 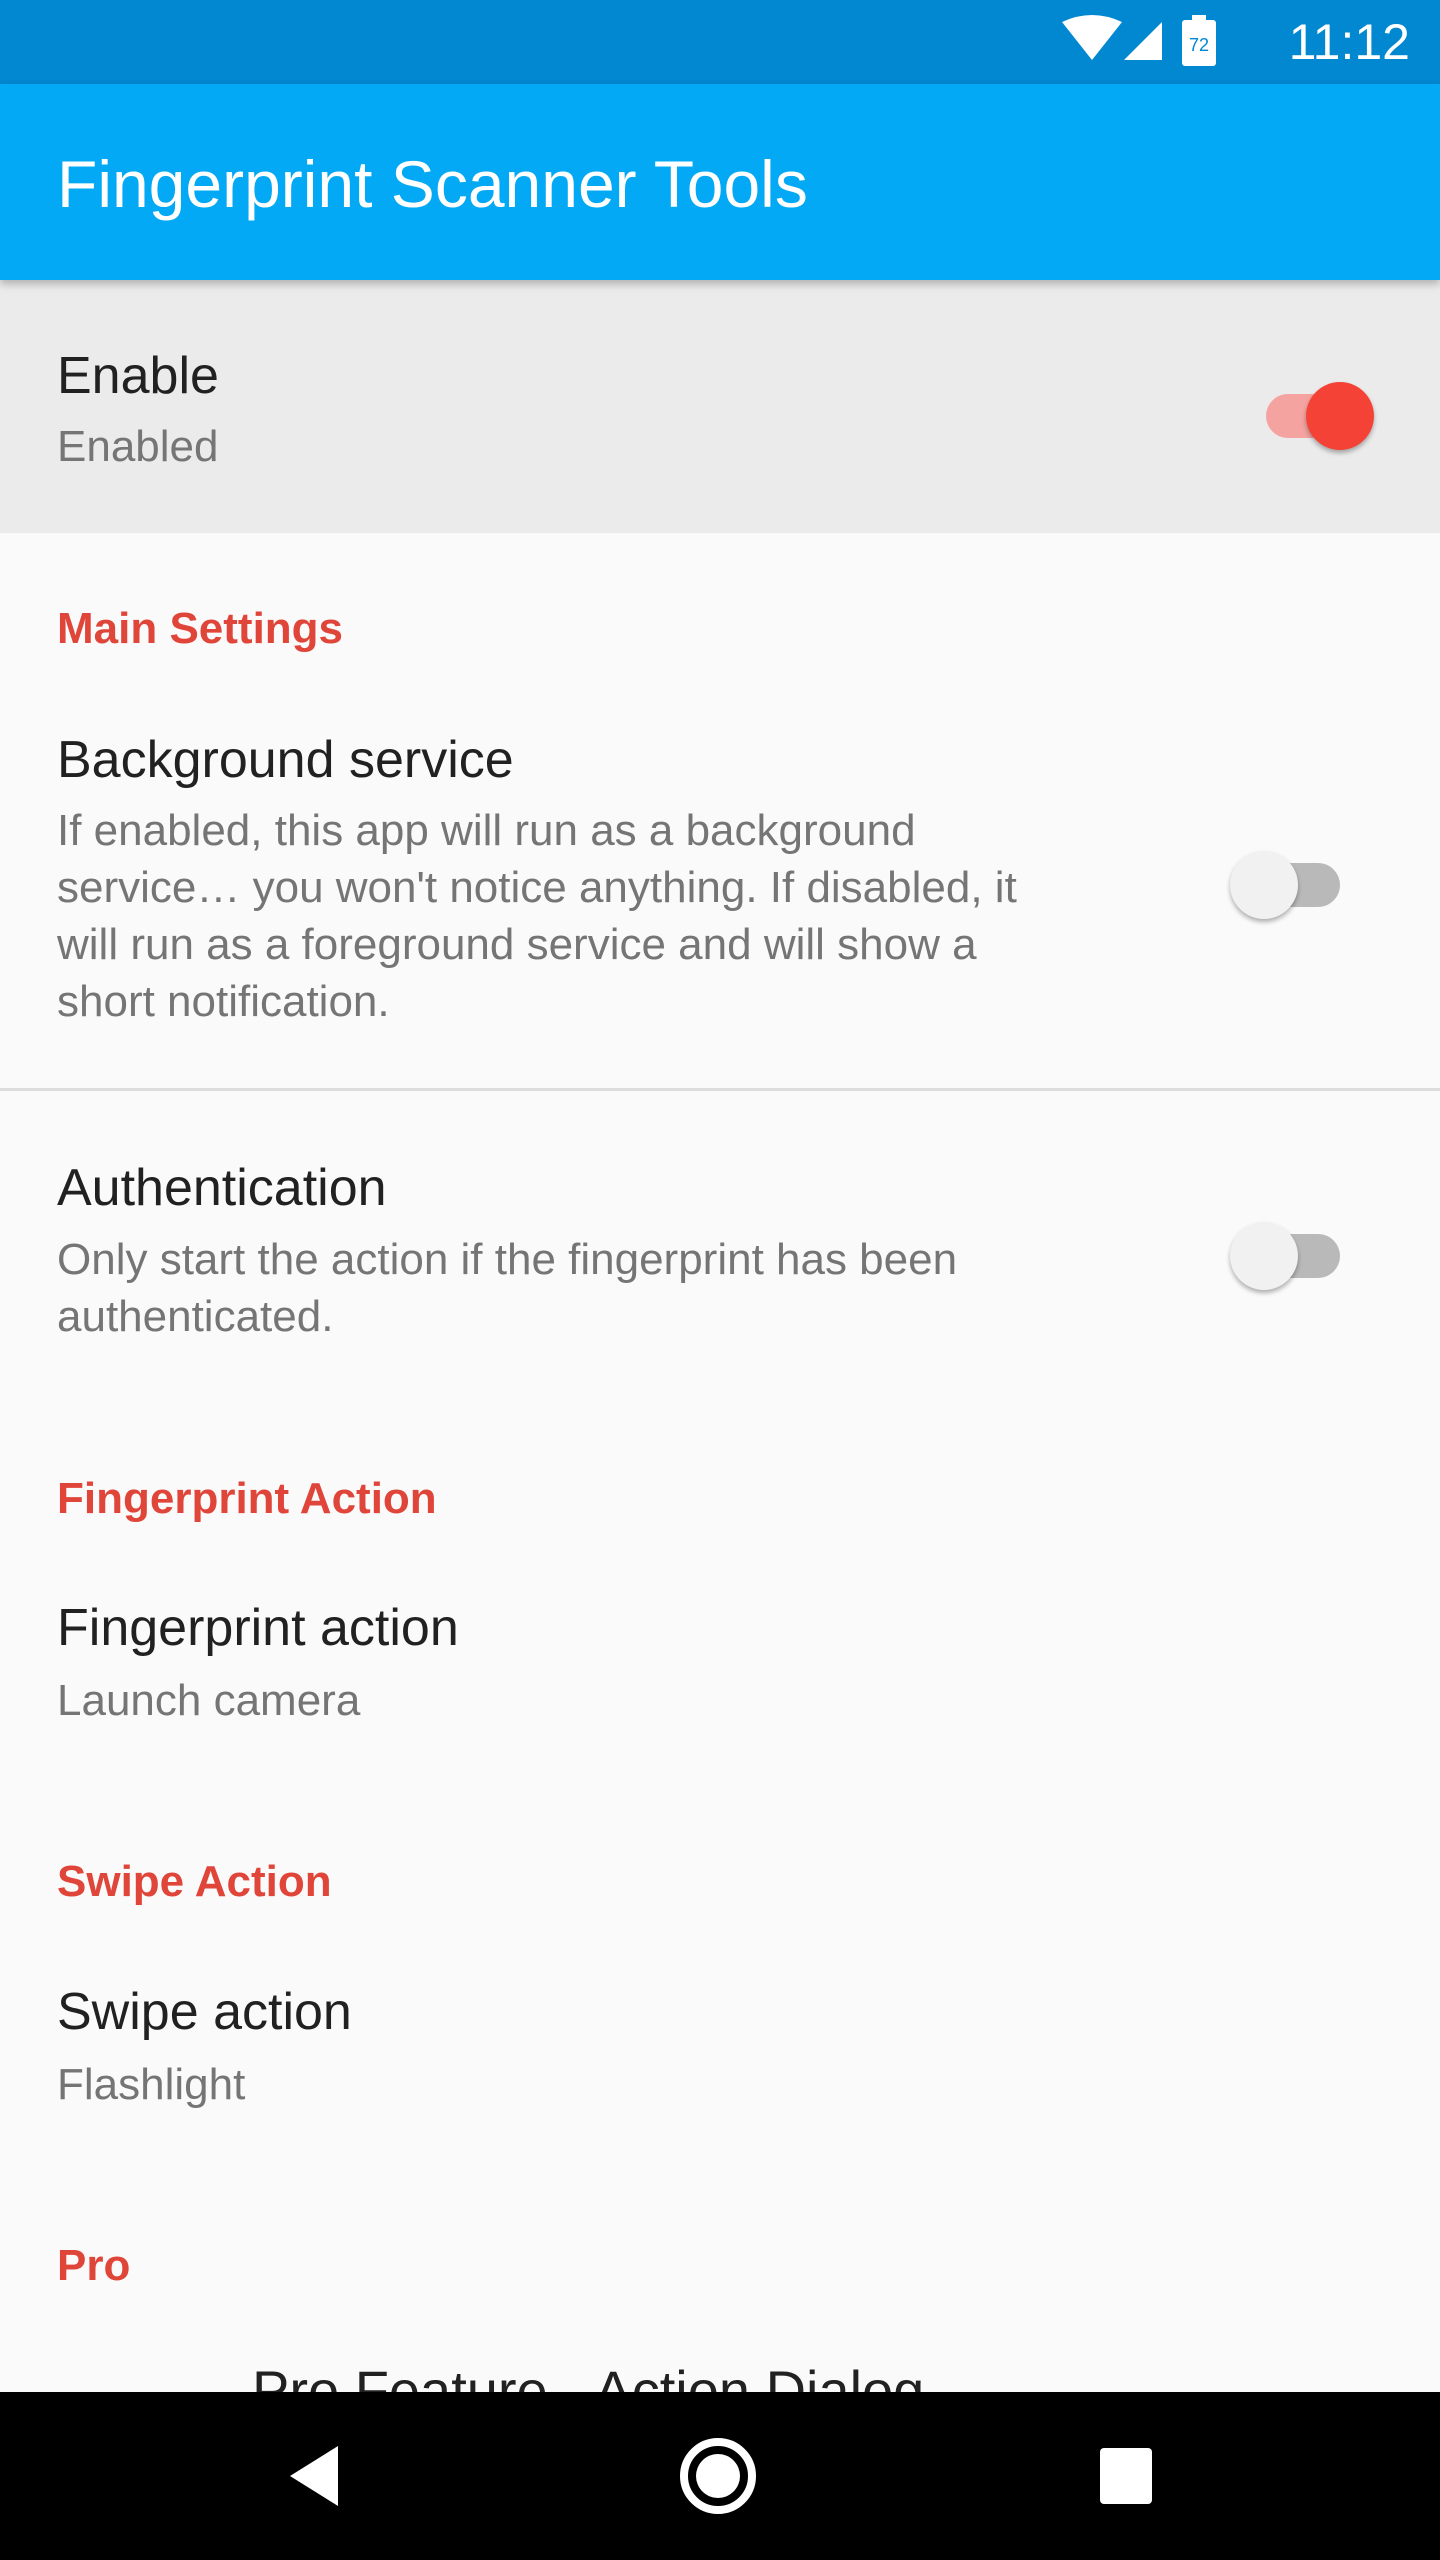 I want to click on background-service-title: Background service, so click(x=285, y=760).